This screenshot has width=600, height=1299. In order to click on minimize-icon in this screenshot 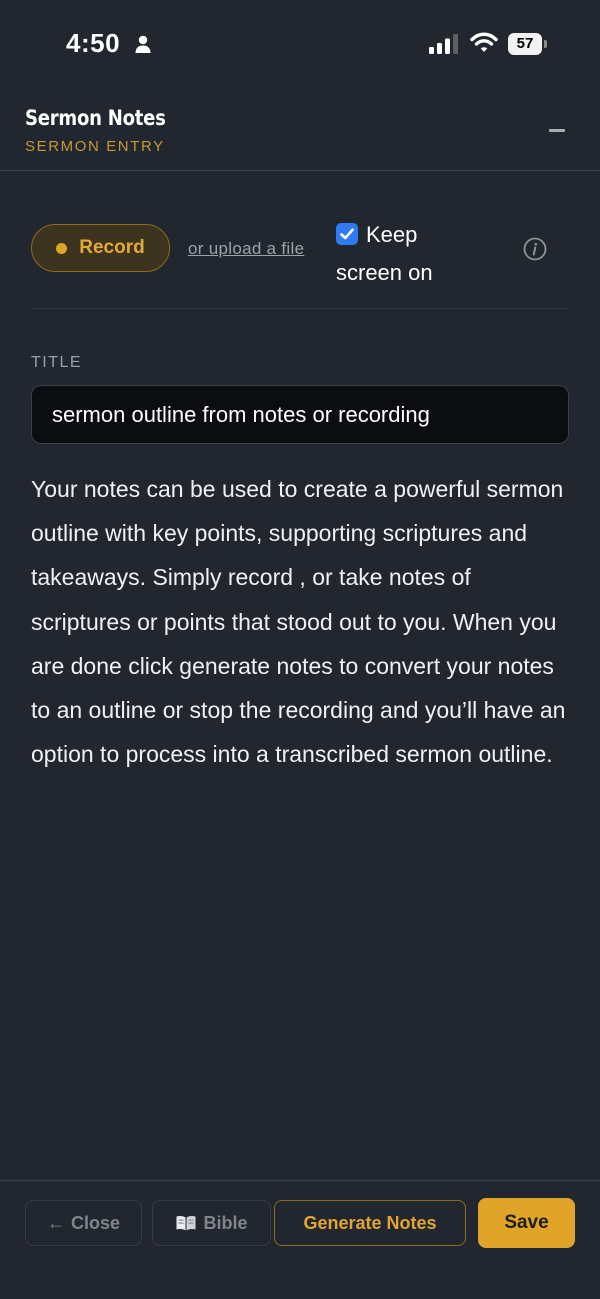, I will do `click(557, 130)`.